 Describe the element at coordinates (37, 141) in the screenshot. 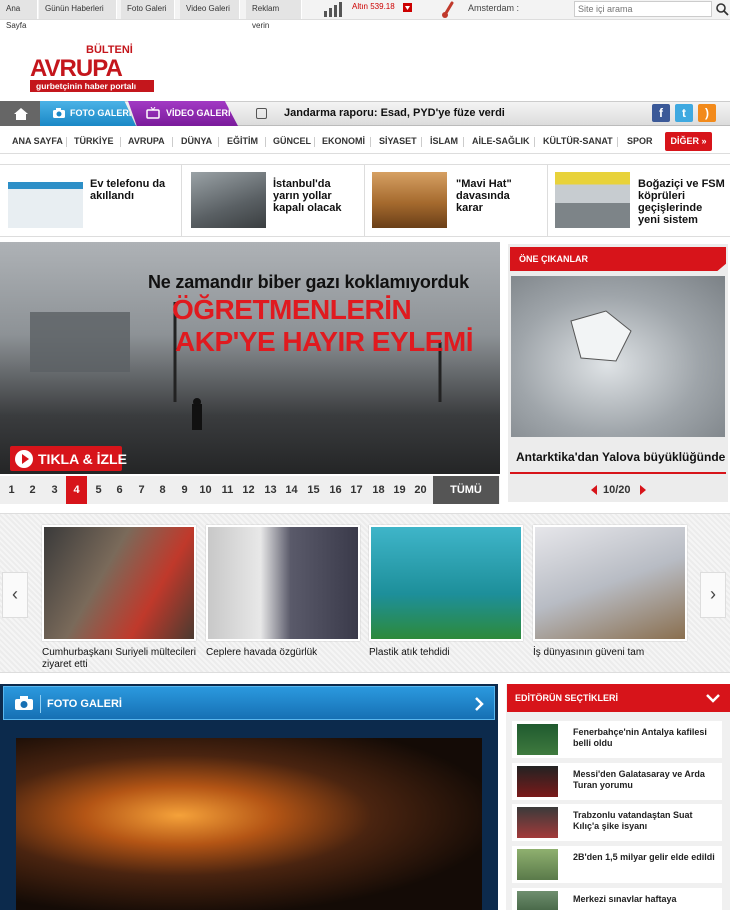

I see `nav-home: ANA SAYFA` at that location.